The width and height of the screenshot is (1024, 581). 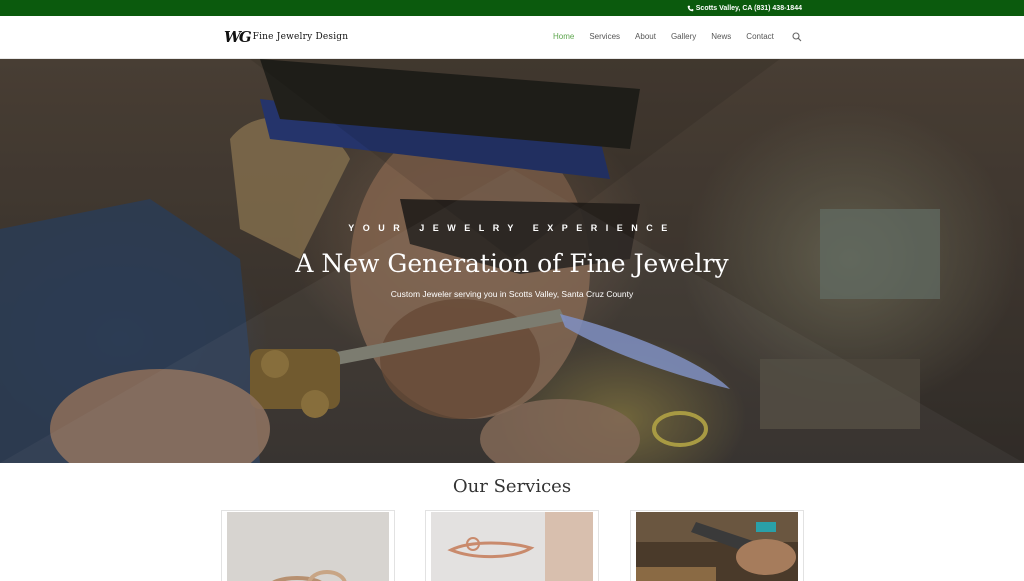 What do you see at coordinates (683, 36) in the screenshot?
I see `nav-gallery: Gallery` at bounding box center [683, 36].